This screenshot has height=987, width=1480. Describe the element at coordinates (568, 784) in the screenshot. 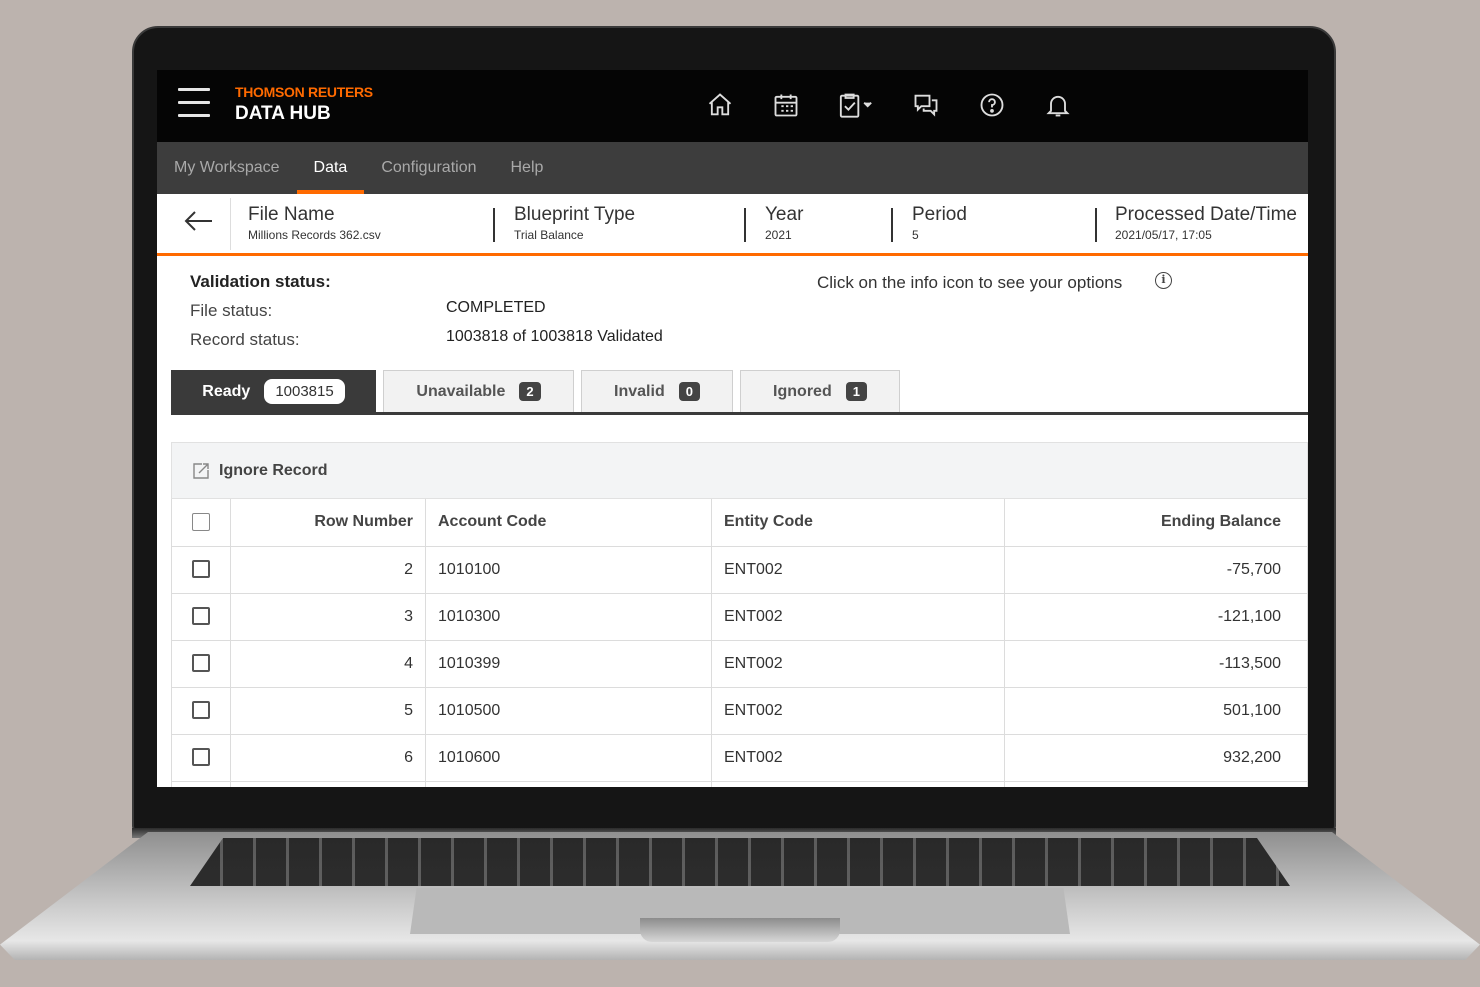

I see `cell-account-code` at that location.